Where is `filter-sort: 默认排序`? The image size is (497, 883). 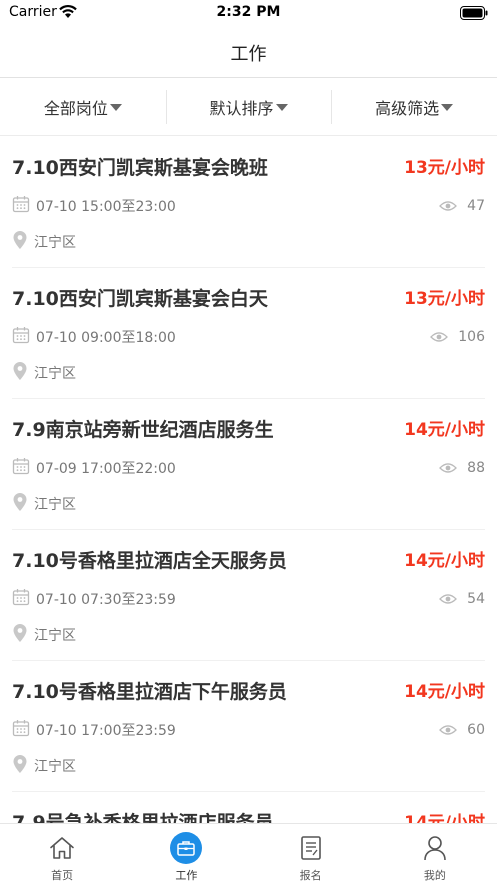 filter-sort: 默认排序 is located at coordinates (248, 106).